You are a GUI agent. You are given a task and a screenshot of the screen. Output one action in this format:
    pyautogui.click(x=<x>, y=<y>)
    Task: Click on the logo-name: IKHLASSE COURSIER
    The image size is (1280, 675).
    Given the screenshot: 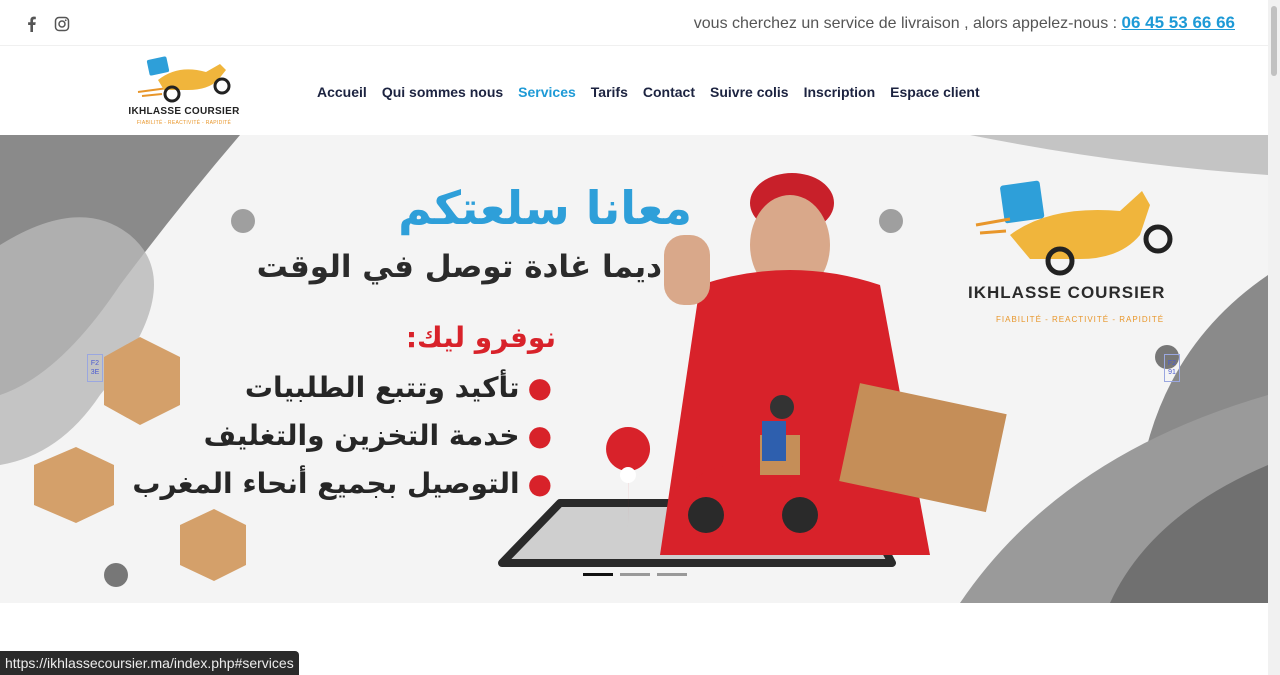 What is the action you would take?
    pyautogui.click(x=184, y=111)
    